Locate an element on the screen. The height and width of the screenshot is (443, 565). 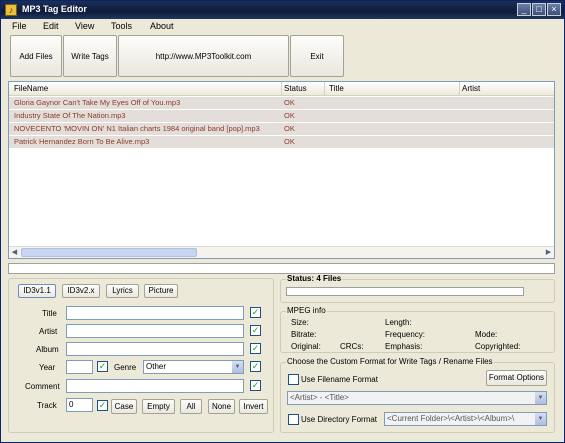
directory-format-select: <Current Folder>\<Artist>\<Album>\ ▼ is located at coordinates (465, 419).